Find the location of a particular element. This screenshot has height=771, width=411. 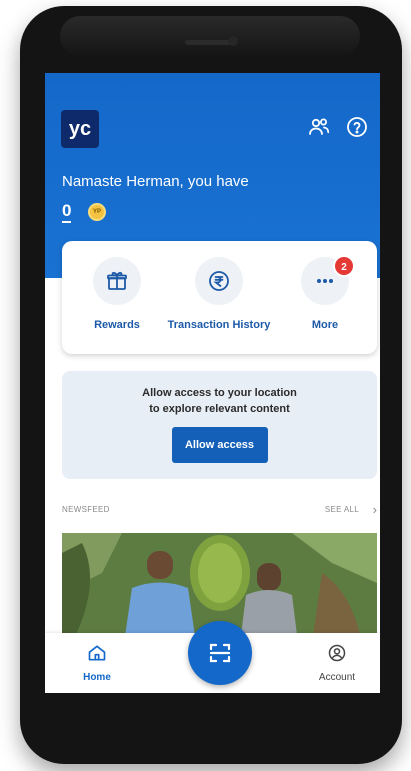

see-all-link: SEE ALL is located at coordinates (342, 509).